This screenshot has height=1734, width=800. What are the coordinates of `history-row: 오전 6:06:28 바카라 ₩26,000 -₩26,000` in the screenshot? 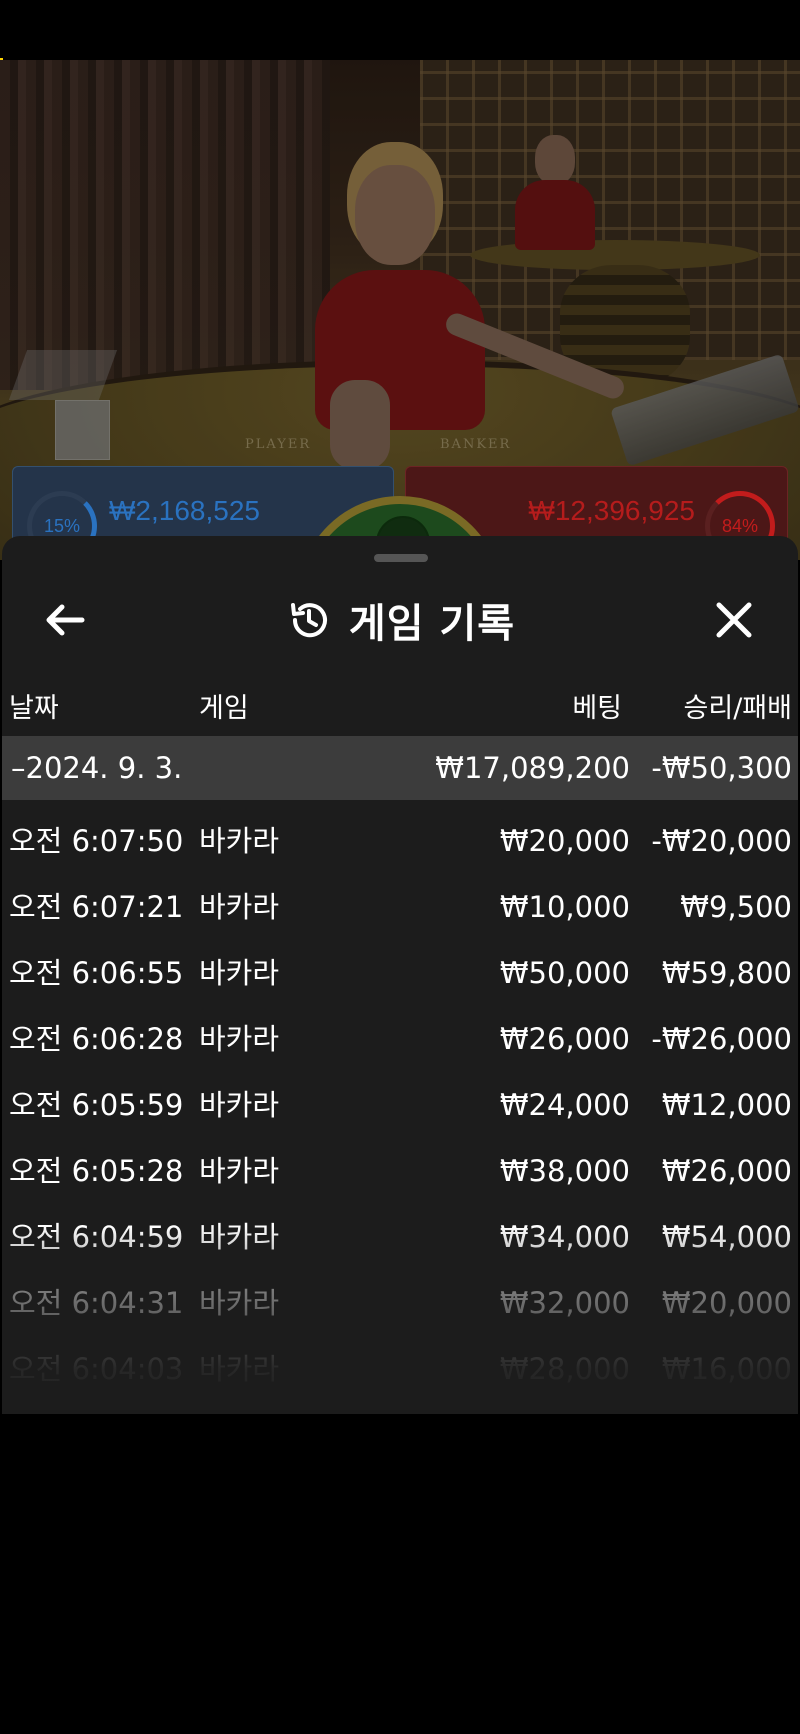 It's located at (400, 1039).